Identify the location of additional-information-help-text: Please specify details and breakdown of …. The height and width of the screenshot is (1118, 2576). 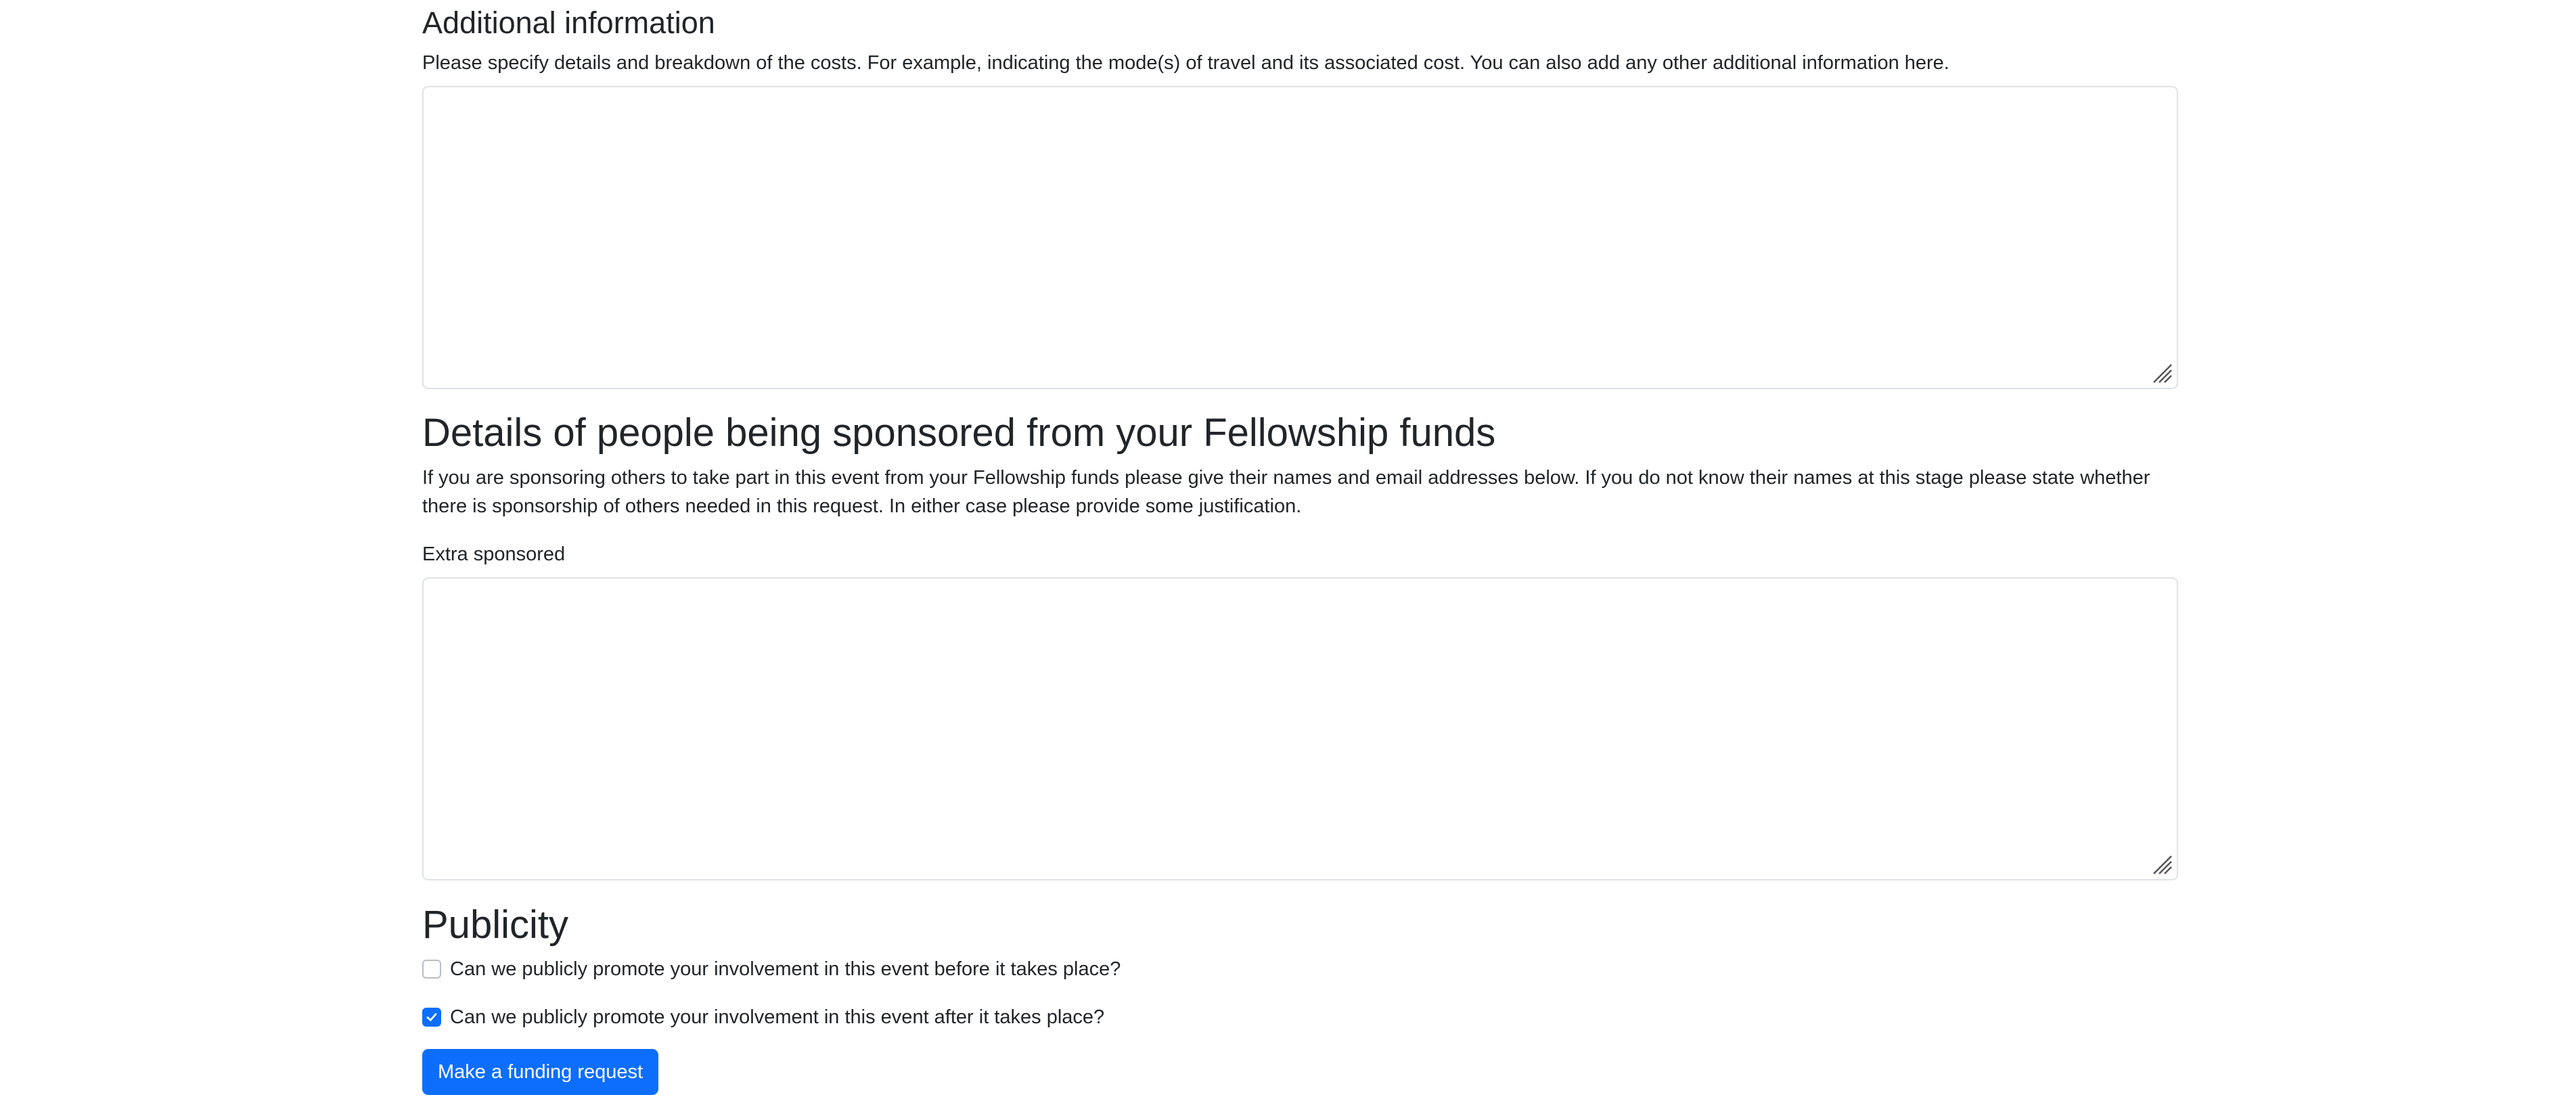
(1185, 63).